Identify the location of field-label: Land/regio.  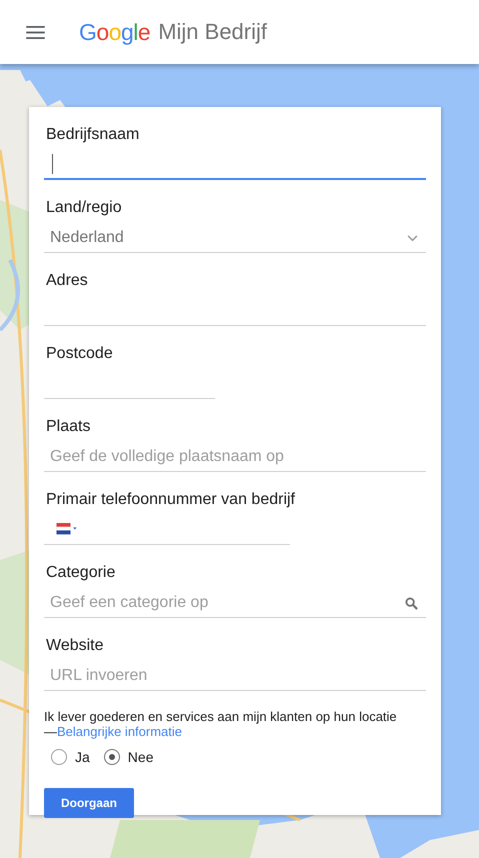
(84, 208).